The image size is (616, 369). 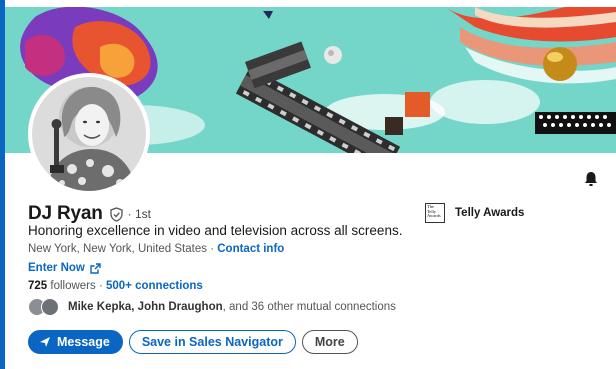 What do you see at coordinates (250, 249) in the screenshot?
I see `contact-info-link: Contact info` at bounding box center [250, 249].